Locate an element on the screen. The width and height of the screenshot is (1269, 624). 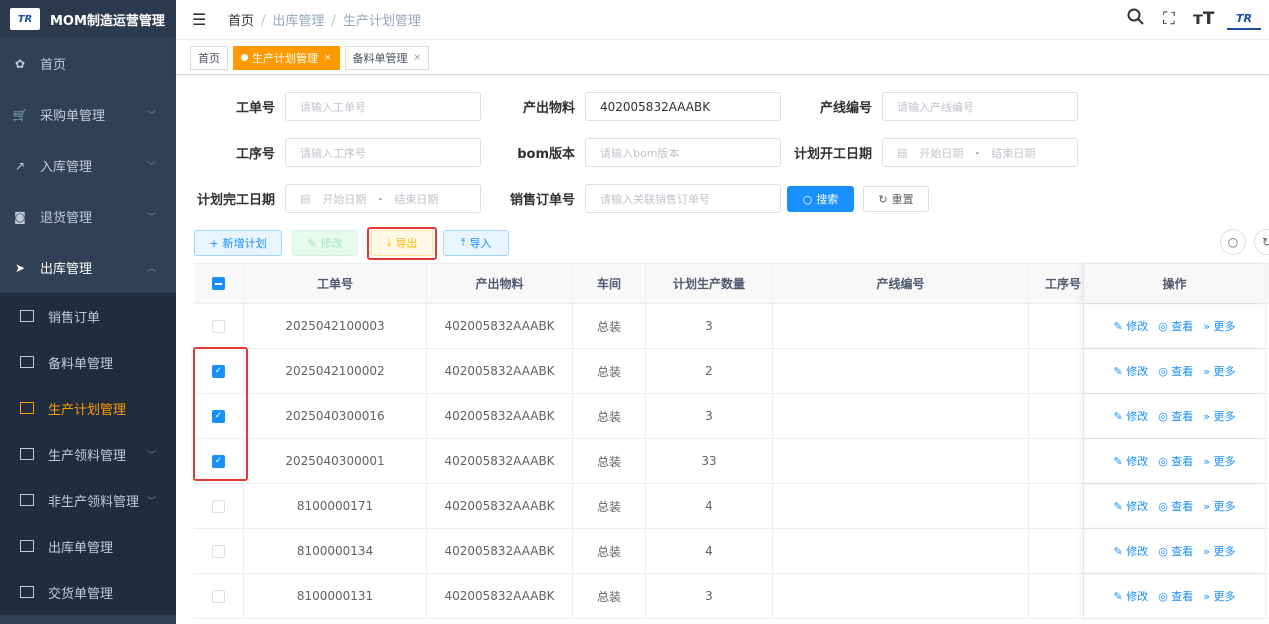
tab-production-plan: 生产计划管理 × is located at coordinates (286, 57).